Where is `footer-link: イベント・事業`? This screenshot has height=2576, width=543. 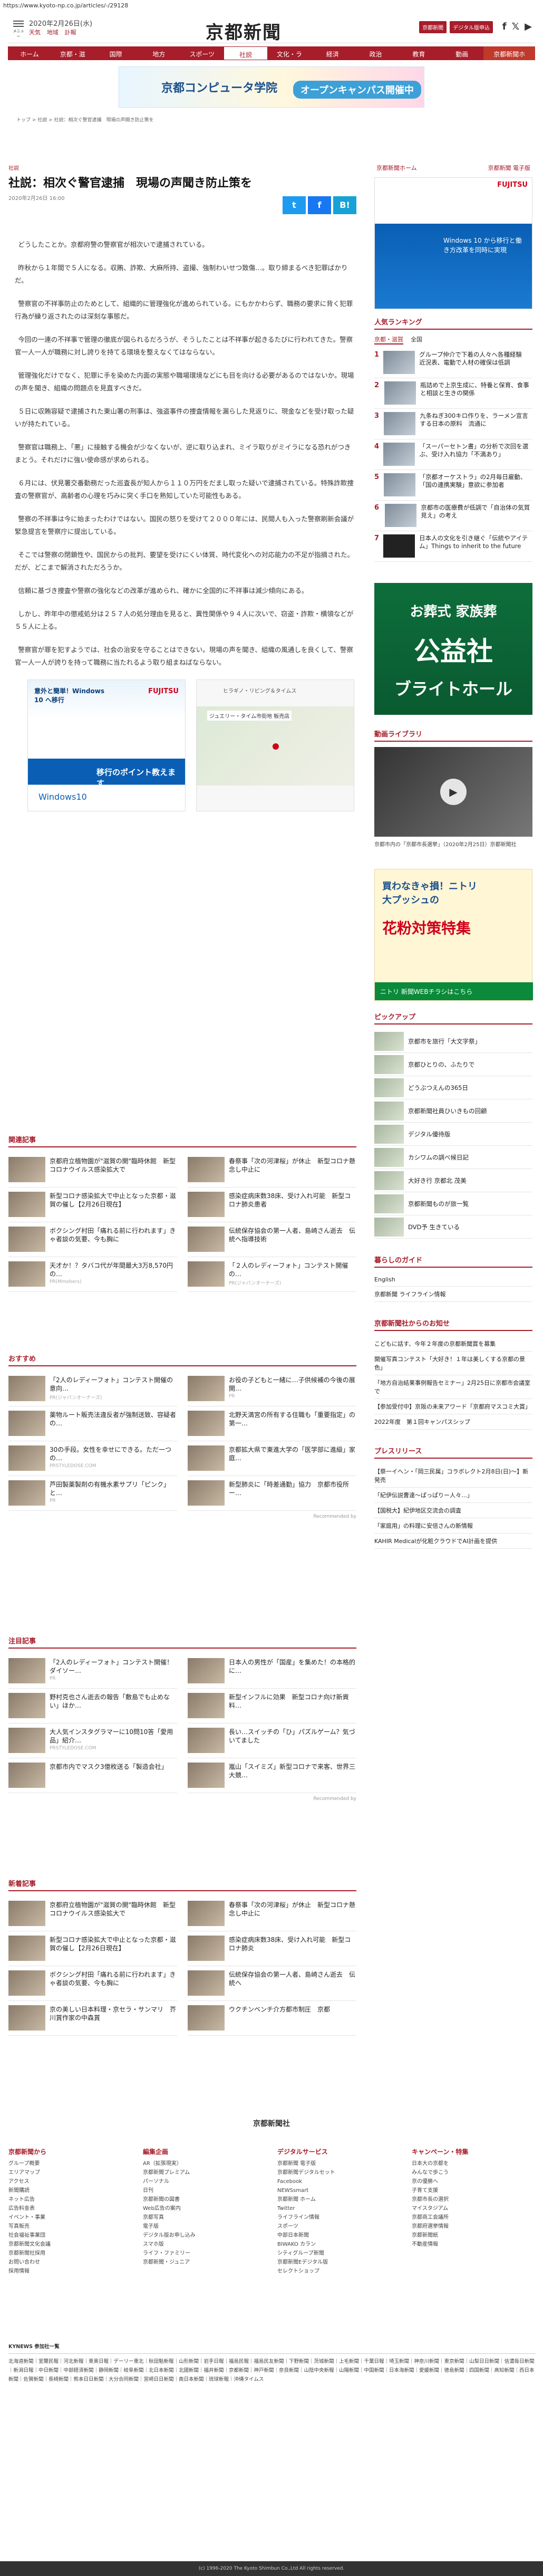
footer-link: イベント・事業 is located at coordinates (67, 2217).